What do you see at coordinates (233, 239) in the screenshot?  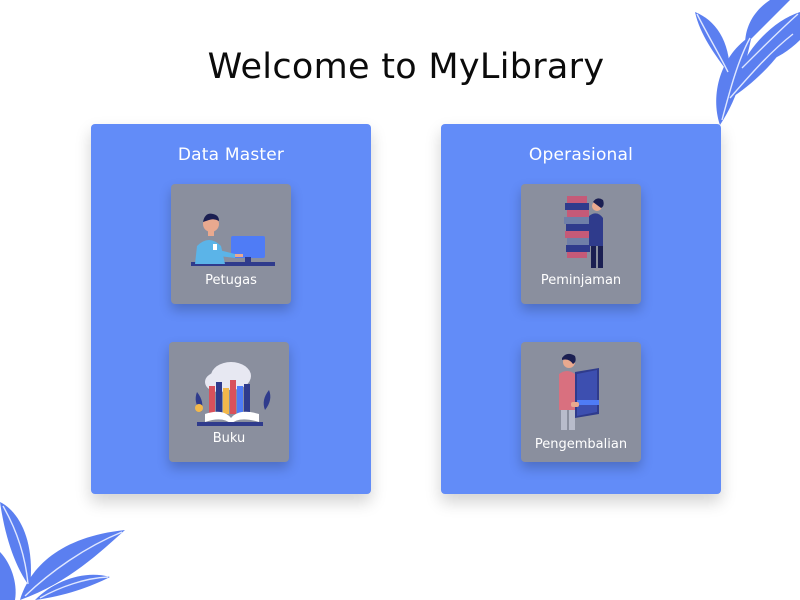 I see `officer-at-computer-icon` at bounding box center [233, 239].